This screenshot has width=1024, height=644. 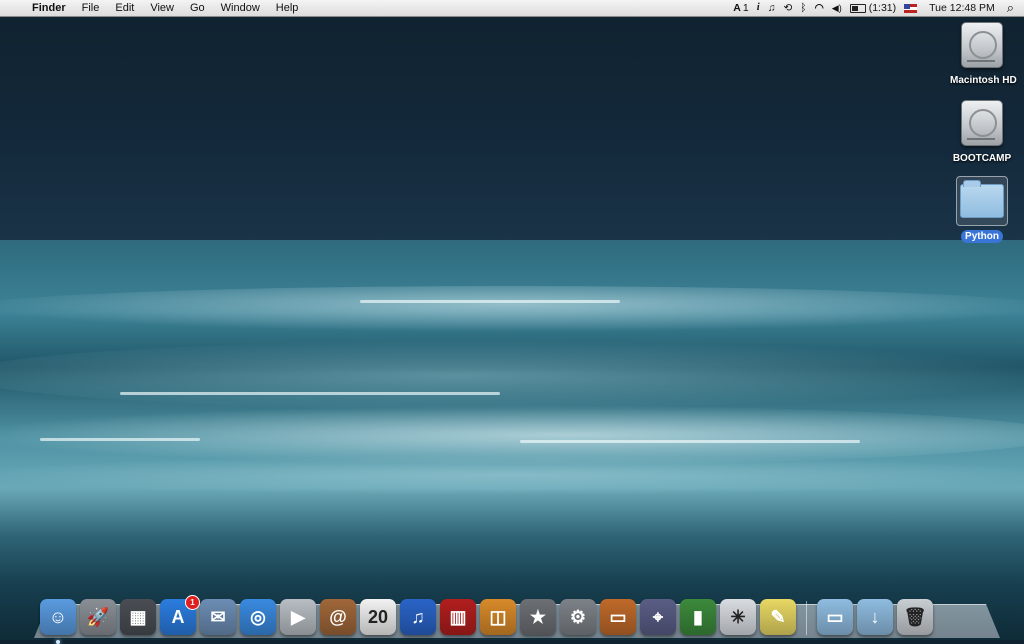 I want to click on dock: ☺ 🚀 ▦ A 1 ✉ ◎ ▶ @20 ♫ ▥ ◫ ★ ⚙ ▭ ⌖ ▮ ✳ ✎ ▭ ↓ 🗑, so click(x=518, y=614).